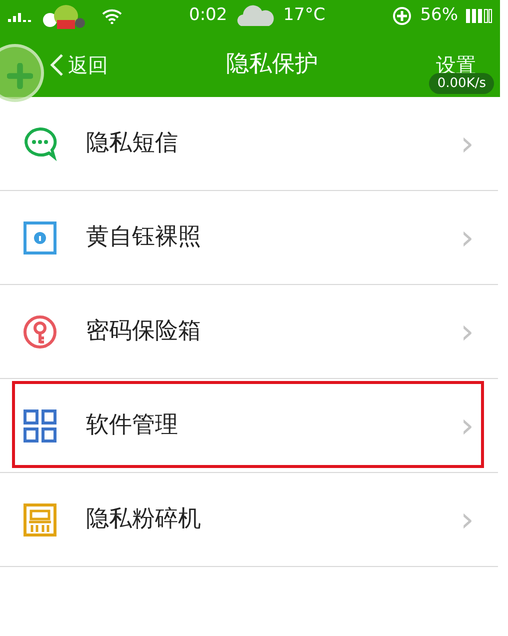 The image size is (508, 636). Describe the element at coordinates (143, 331) in the screenshot. I see `item-label: 密码保险箱` at that location.